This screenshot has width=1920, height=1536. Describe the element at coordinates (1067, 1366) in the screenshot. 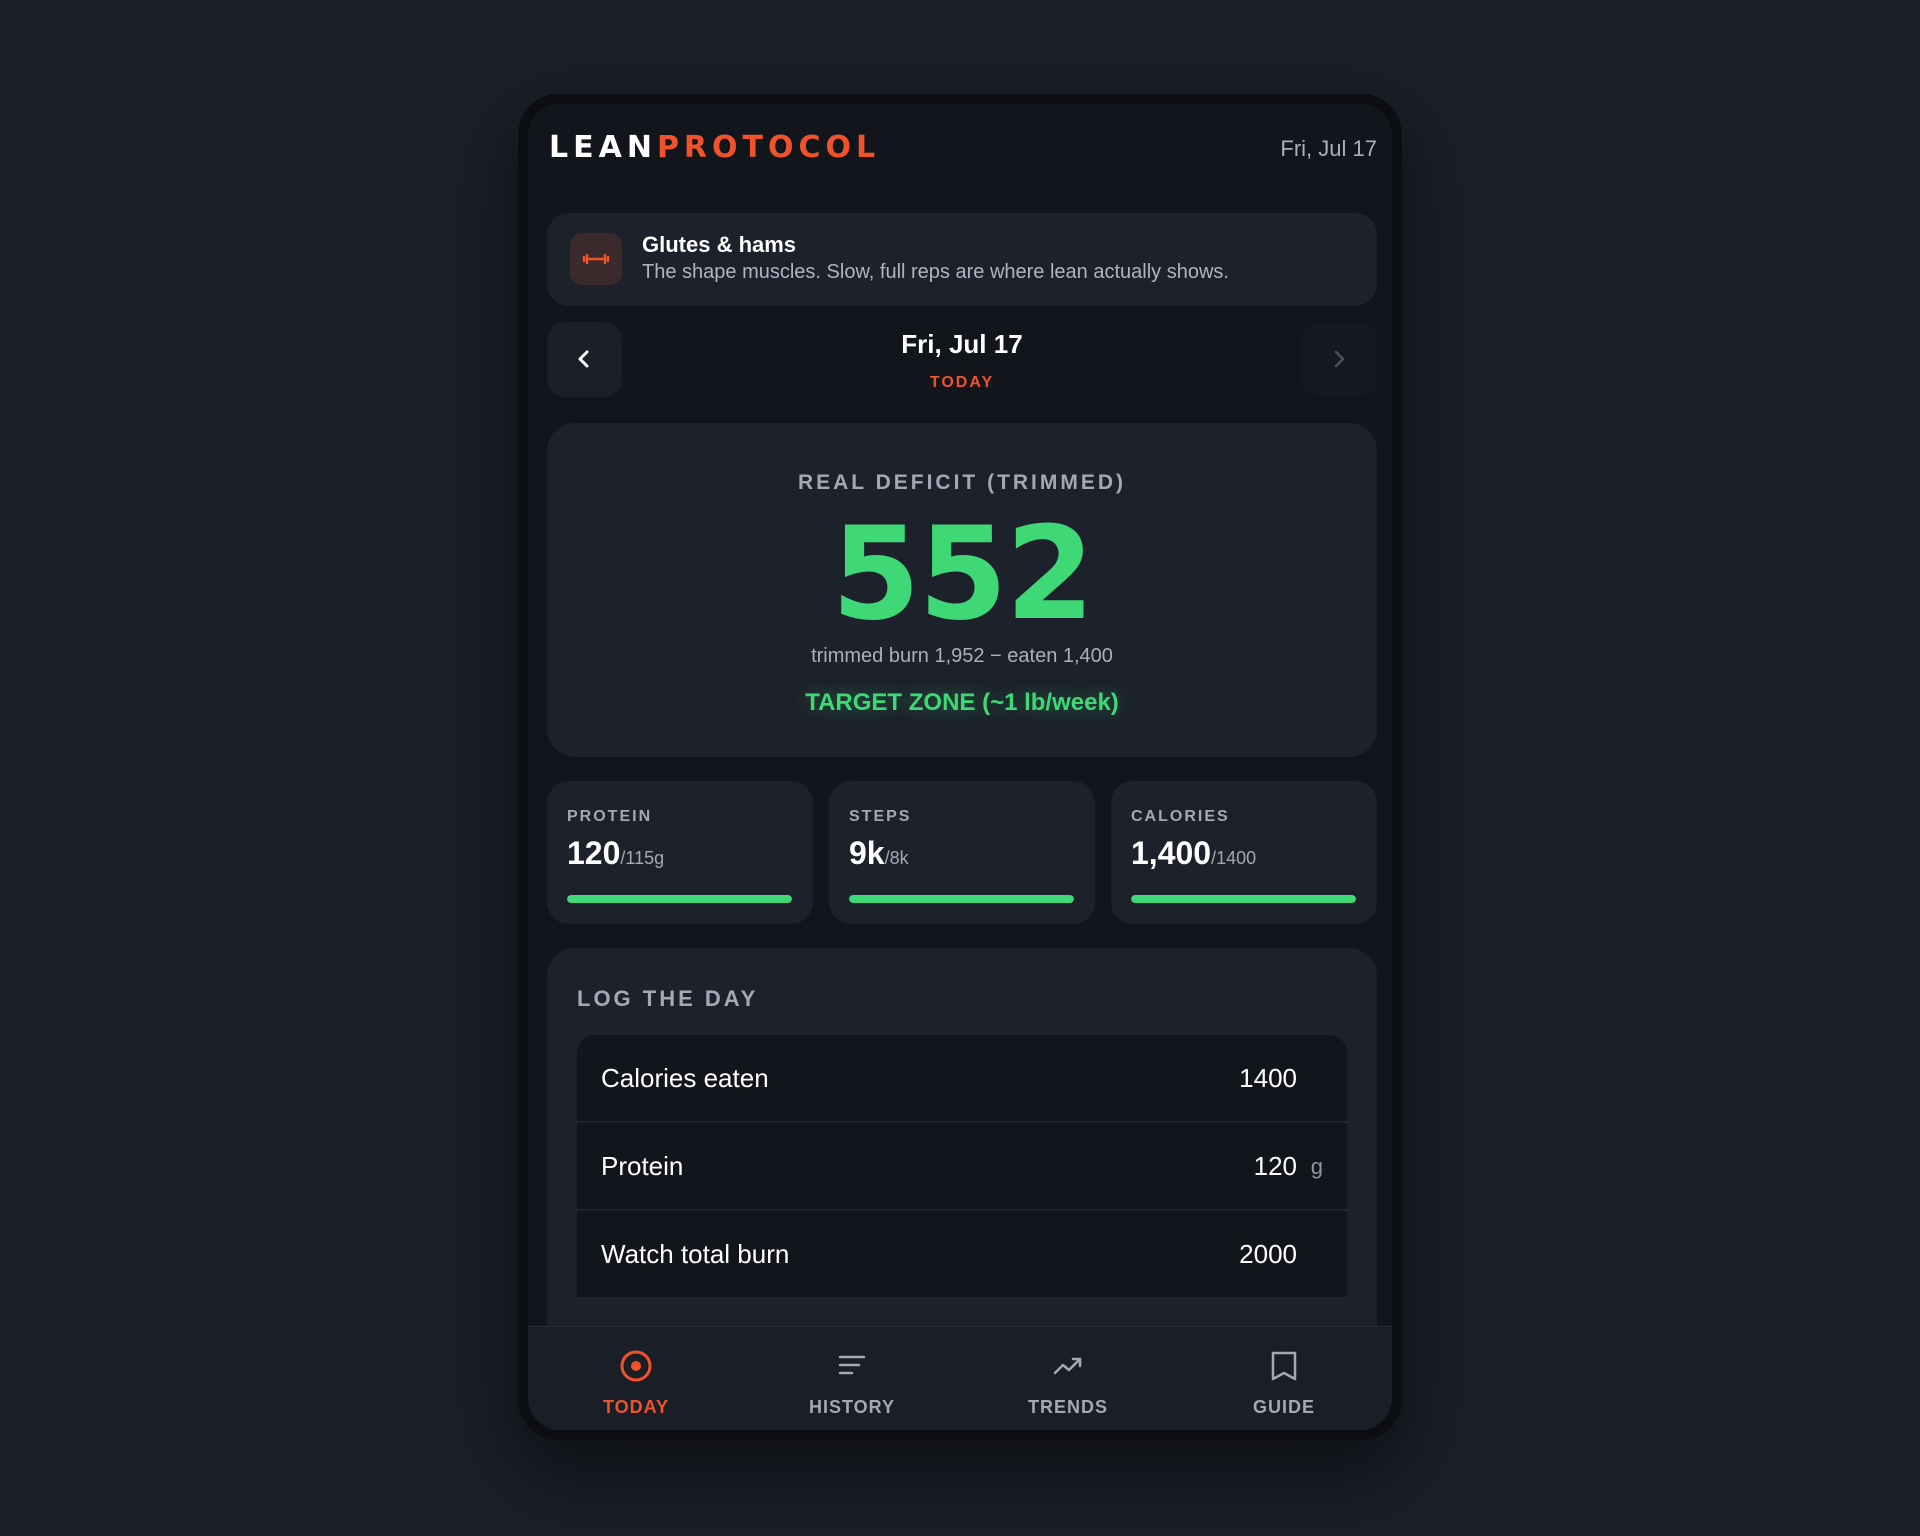

I see `trend-up-icon` at that location.